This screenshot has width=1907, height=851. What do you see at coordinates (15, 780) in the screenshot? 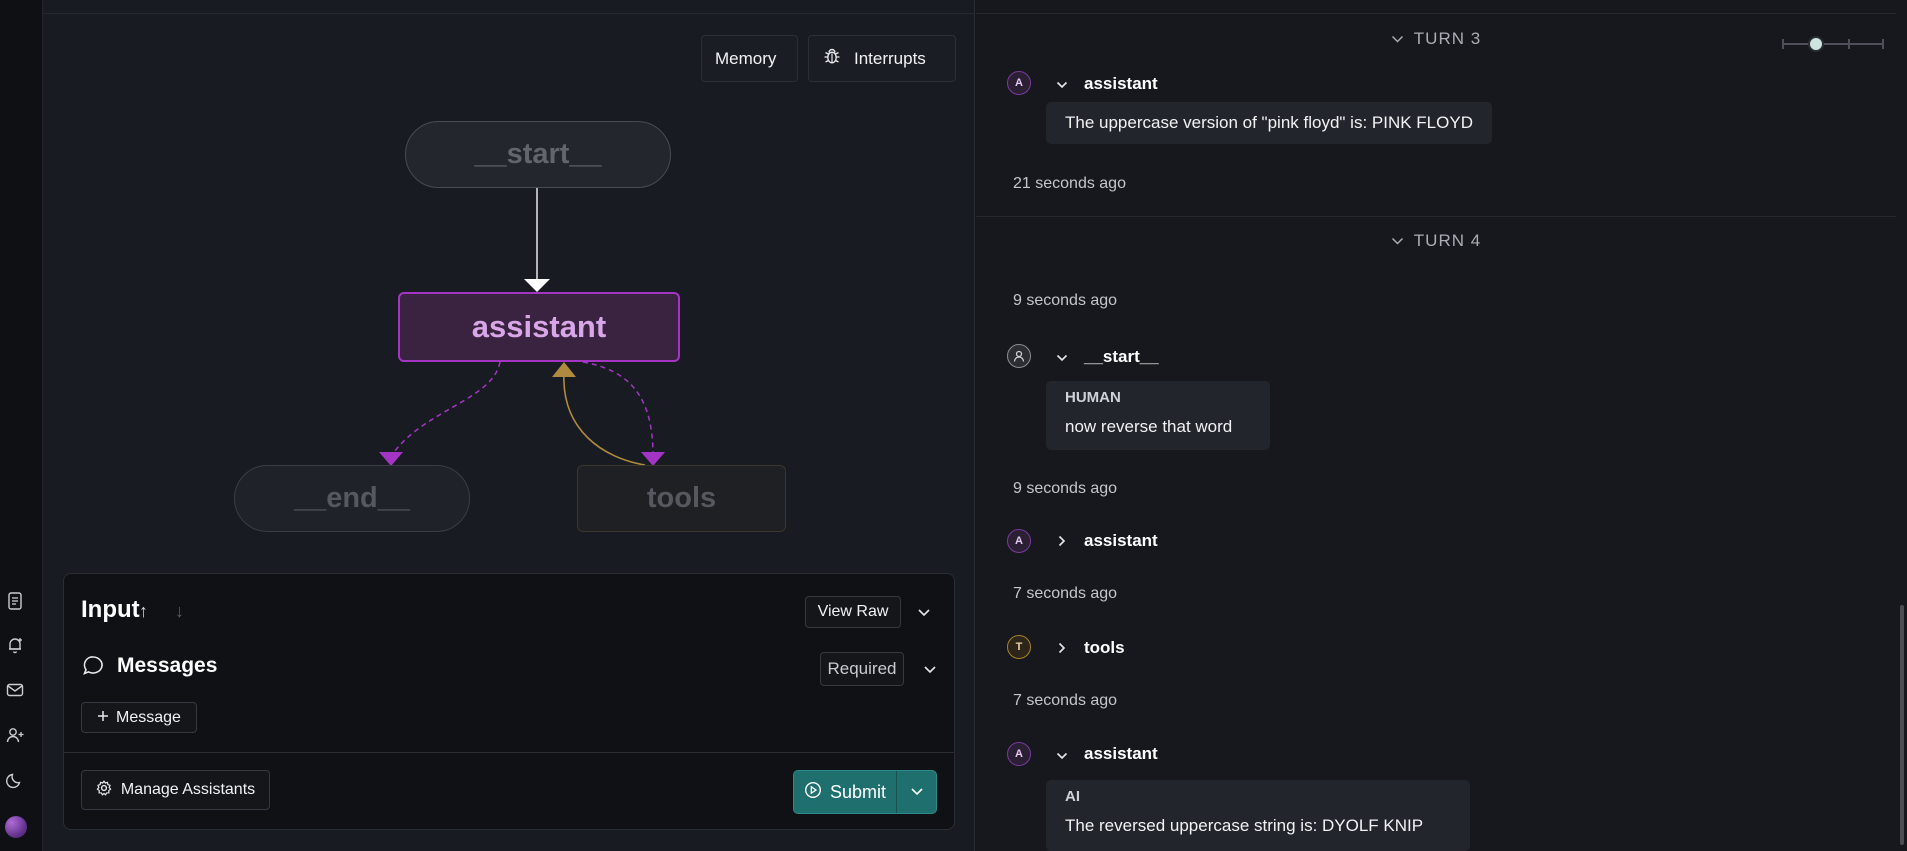
I see `moon-icon` at bounding box center [15, 780].